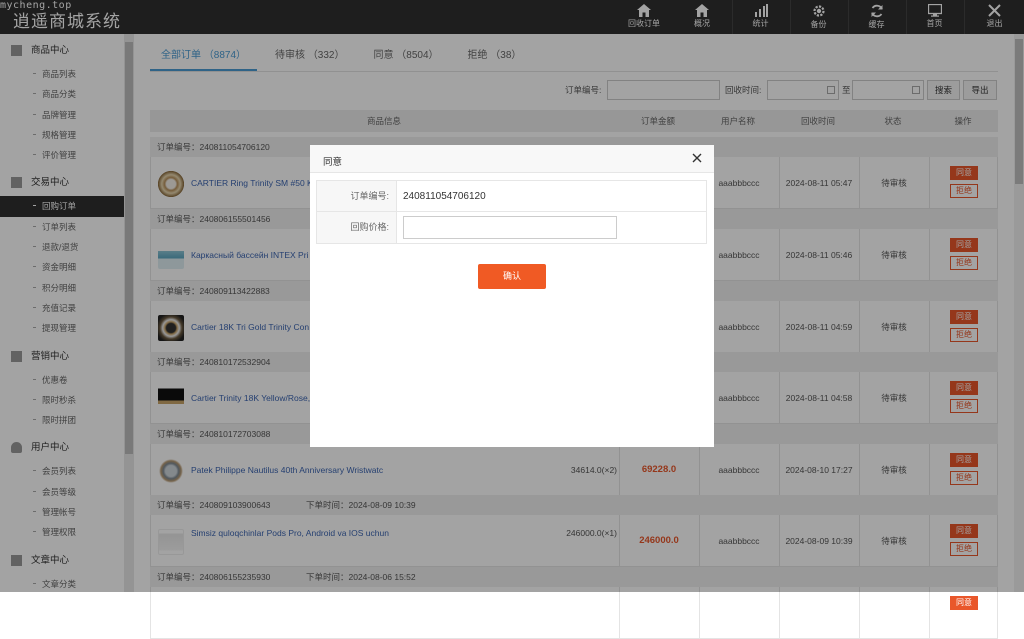 Image resolution: width=1024 pixels, height=639 pixels. I want to click on dialog-header: 同意, so click(512, 159).